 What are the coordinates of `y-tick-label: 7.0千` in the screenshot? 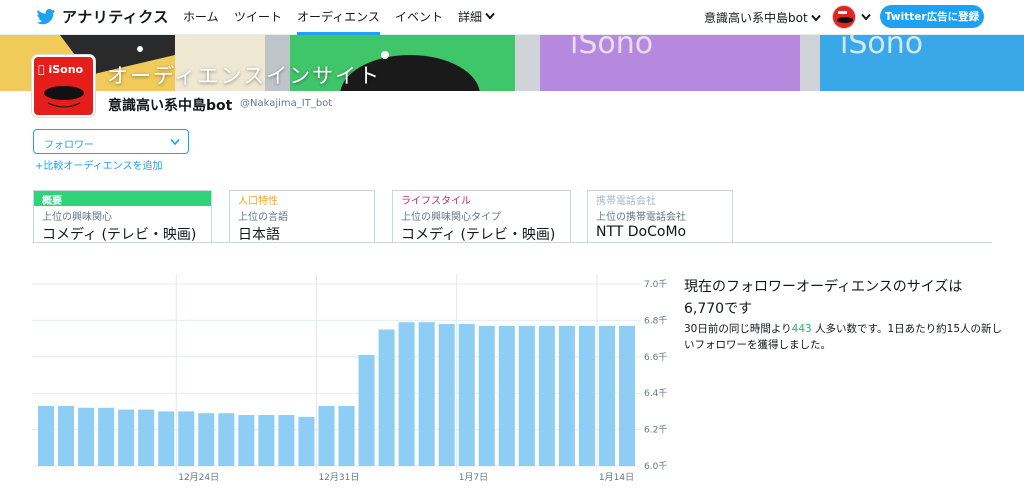 It's located at (655, 284).